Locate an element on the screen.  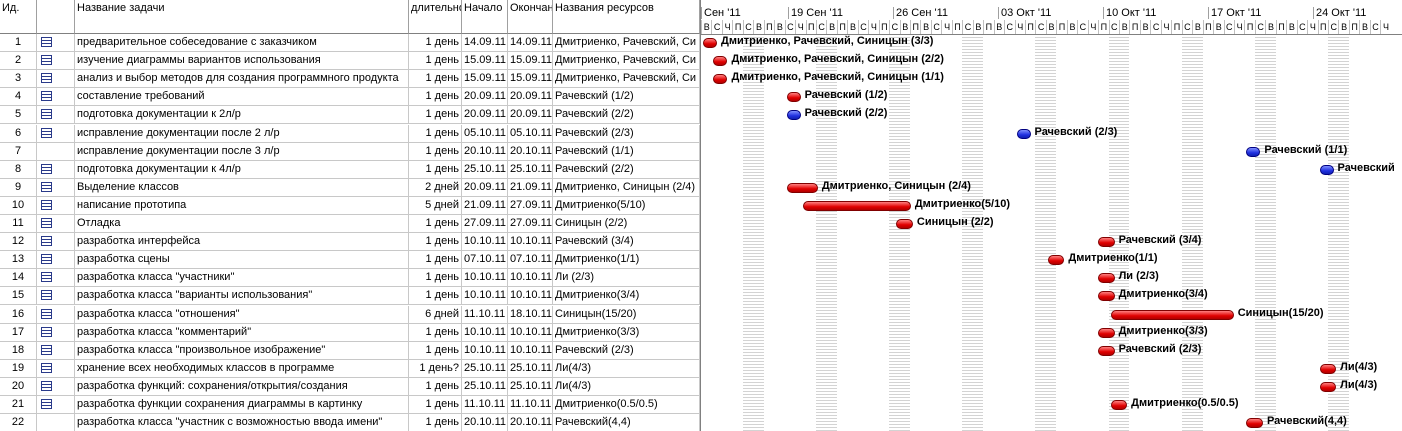
task-id-cell: 20 is located at coordinates (18, 386).